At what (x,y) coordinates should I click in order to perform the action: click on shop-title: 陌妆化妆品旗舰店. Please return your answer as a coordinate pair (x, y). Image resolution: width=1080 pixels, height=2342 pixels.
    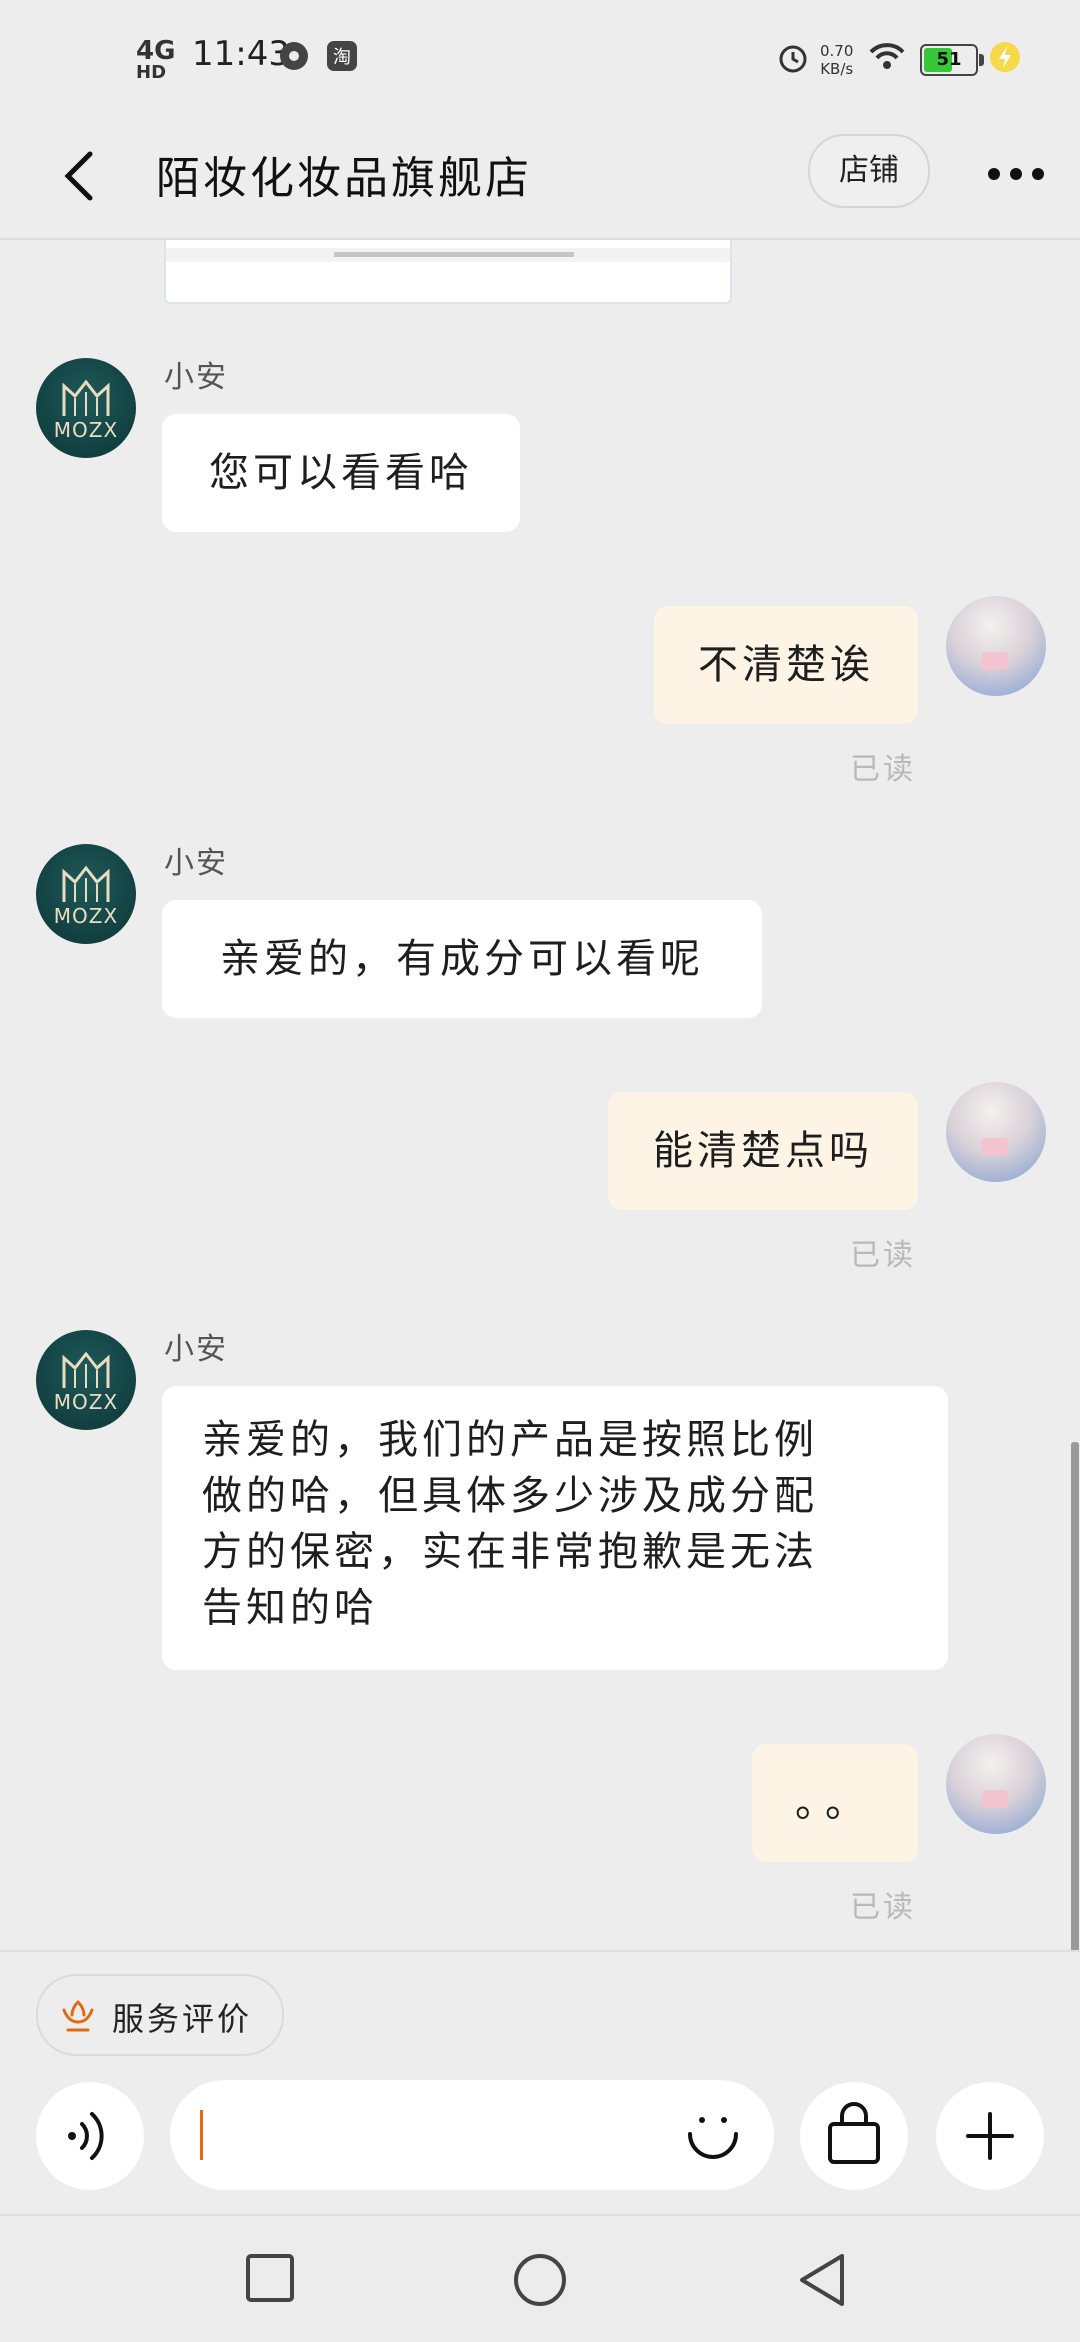
    Looking at the image, I should click on (344, 178).